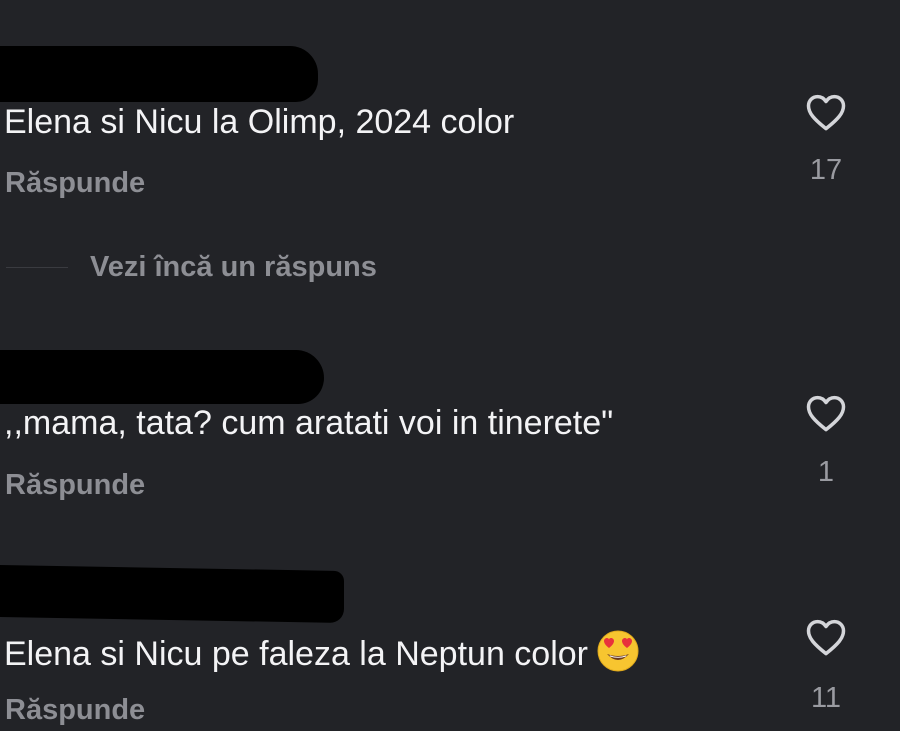  Describe the element at coordinates (296, 654) in the screenshot. I see `comment-text-content: Elena si Nicu pe faleza la Neptun color` at that location.